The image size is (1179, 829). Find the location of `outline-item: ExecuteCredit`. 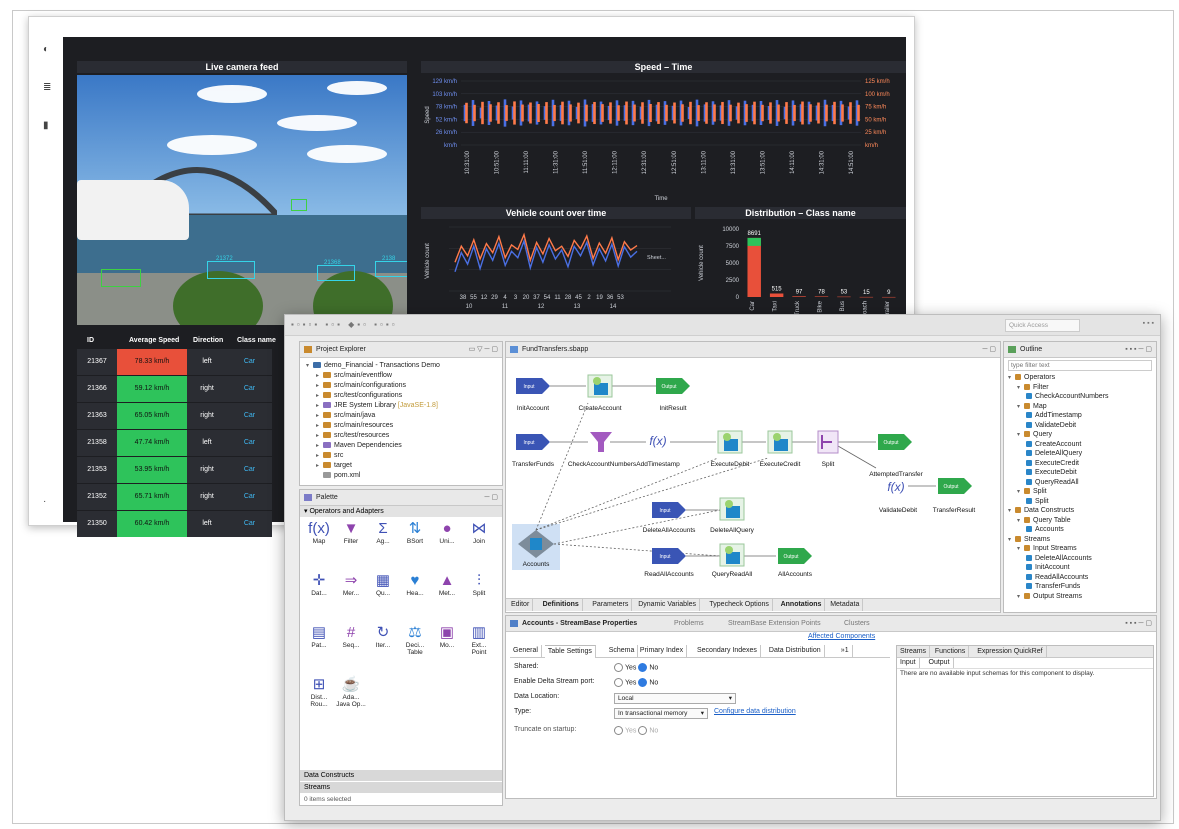

outline-item: ExecuteCredit is located at coordinates (1052, 463).